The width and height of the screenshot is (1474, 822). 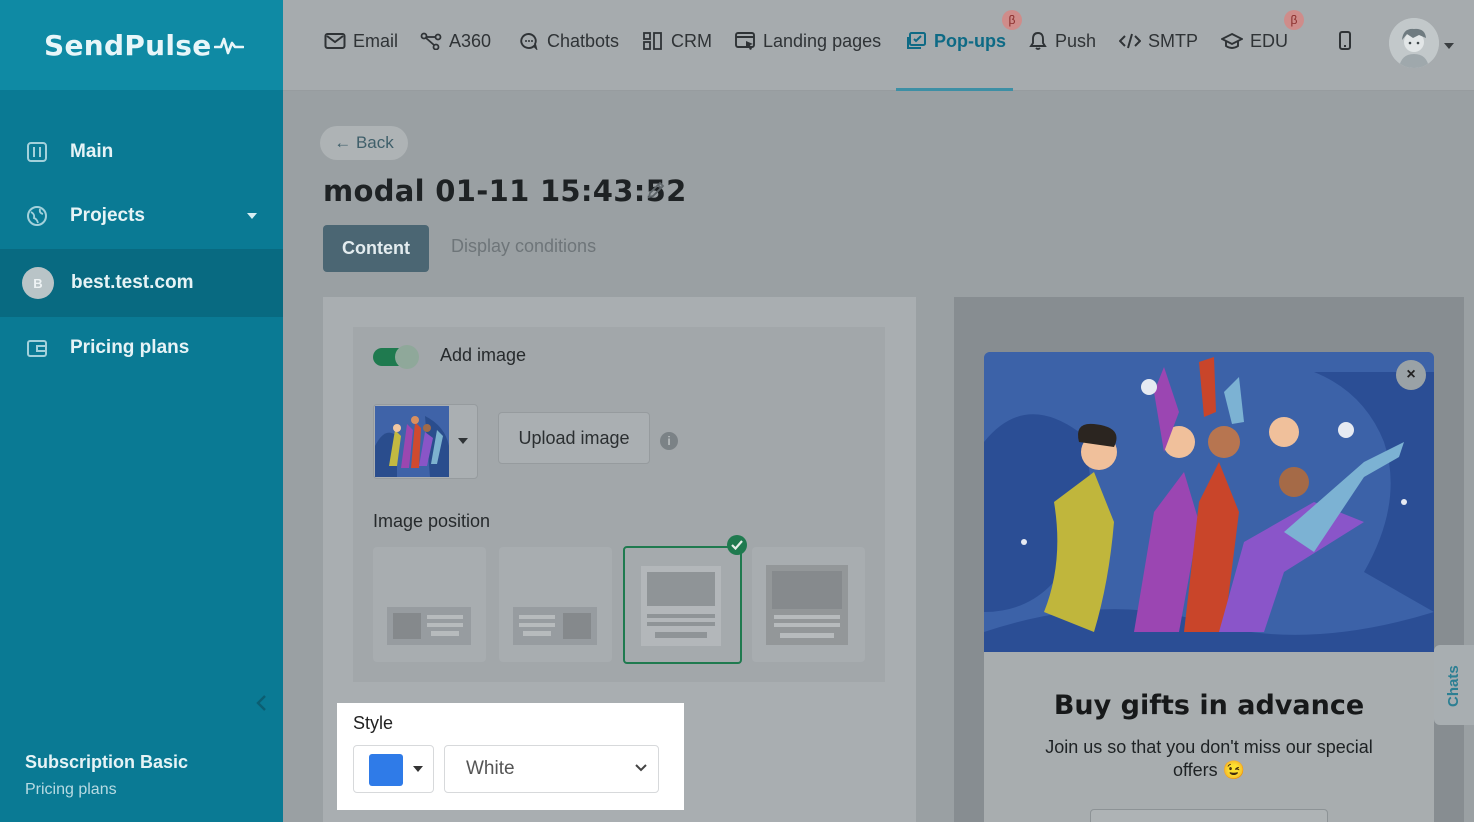 I want to click on logo: SendPulse, so click(x=144, y=45).